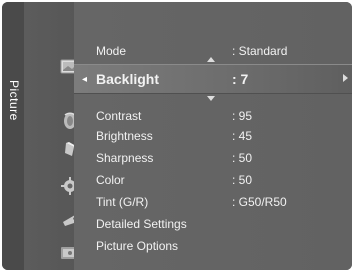  I want to click on sharpness-label: Sharpness, so click(125, 158).